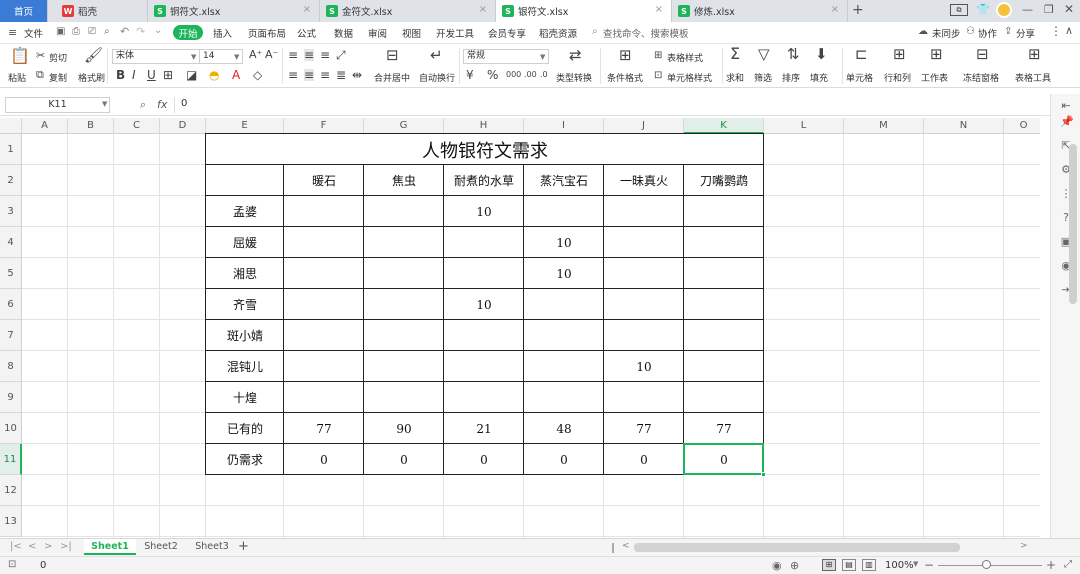  What do you see at coordinates (1068, 564) in the screenshot?
I see `fullscreen-icon: ⤢` at bounding box center [1068, 564].